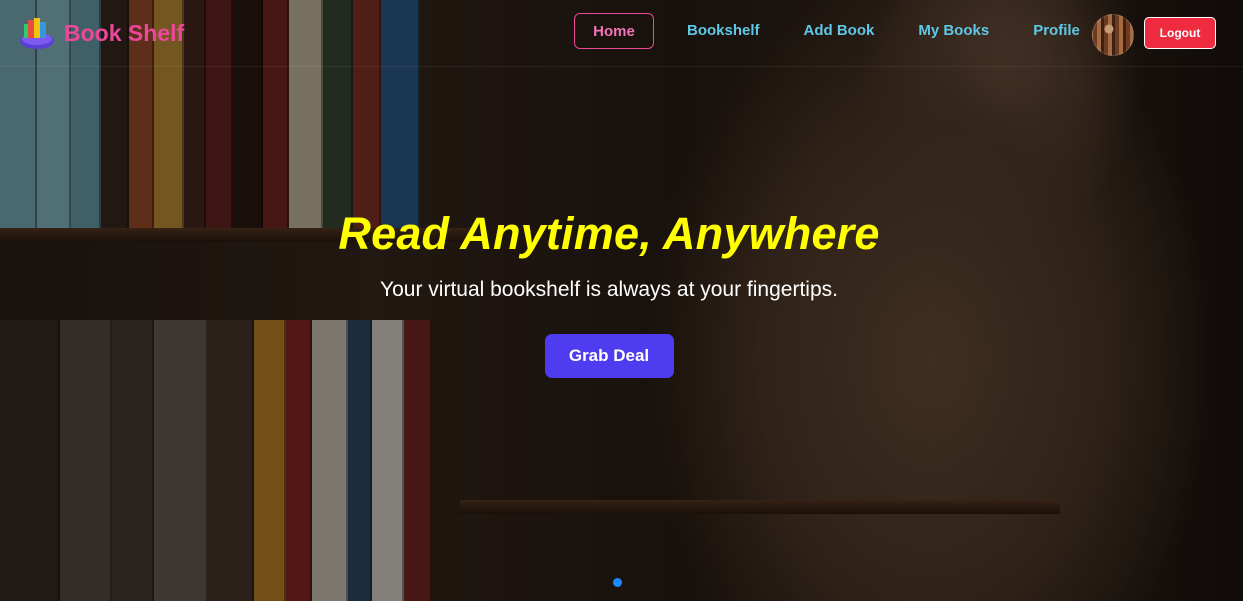  I want to click on nav-item-bookshelf: Bookshelf, so click(723, 31).